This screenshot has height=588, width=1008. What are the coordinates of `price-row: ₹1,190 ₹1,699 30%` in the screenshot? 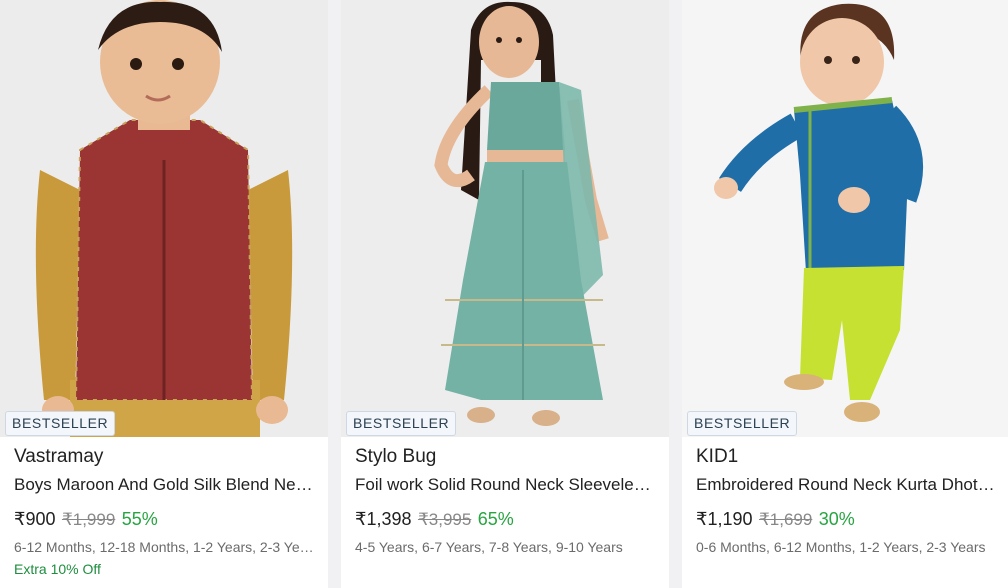 It's located at (846, 519).